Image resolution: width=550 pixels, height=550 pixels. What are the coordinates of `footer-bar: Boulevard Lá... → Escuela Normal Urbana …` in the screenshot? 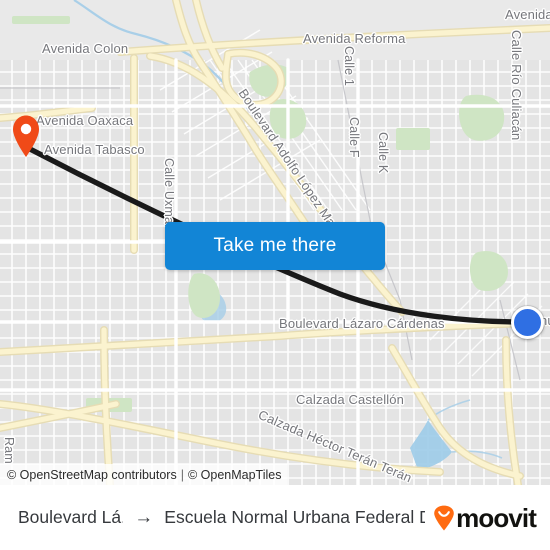 It's located at (275, 517).